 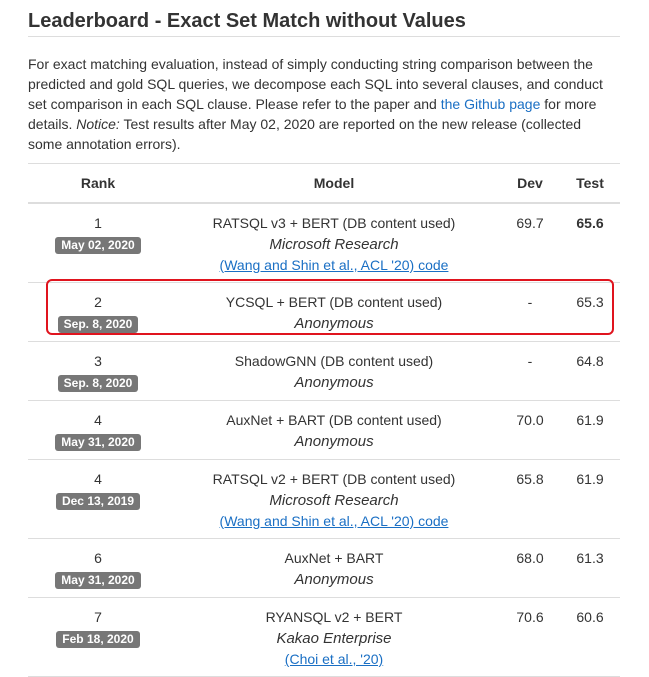 What do you see at coordinates (98, 223) in the screenshot?
I see `rank-number: 1` at bounding box center [98, 223].